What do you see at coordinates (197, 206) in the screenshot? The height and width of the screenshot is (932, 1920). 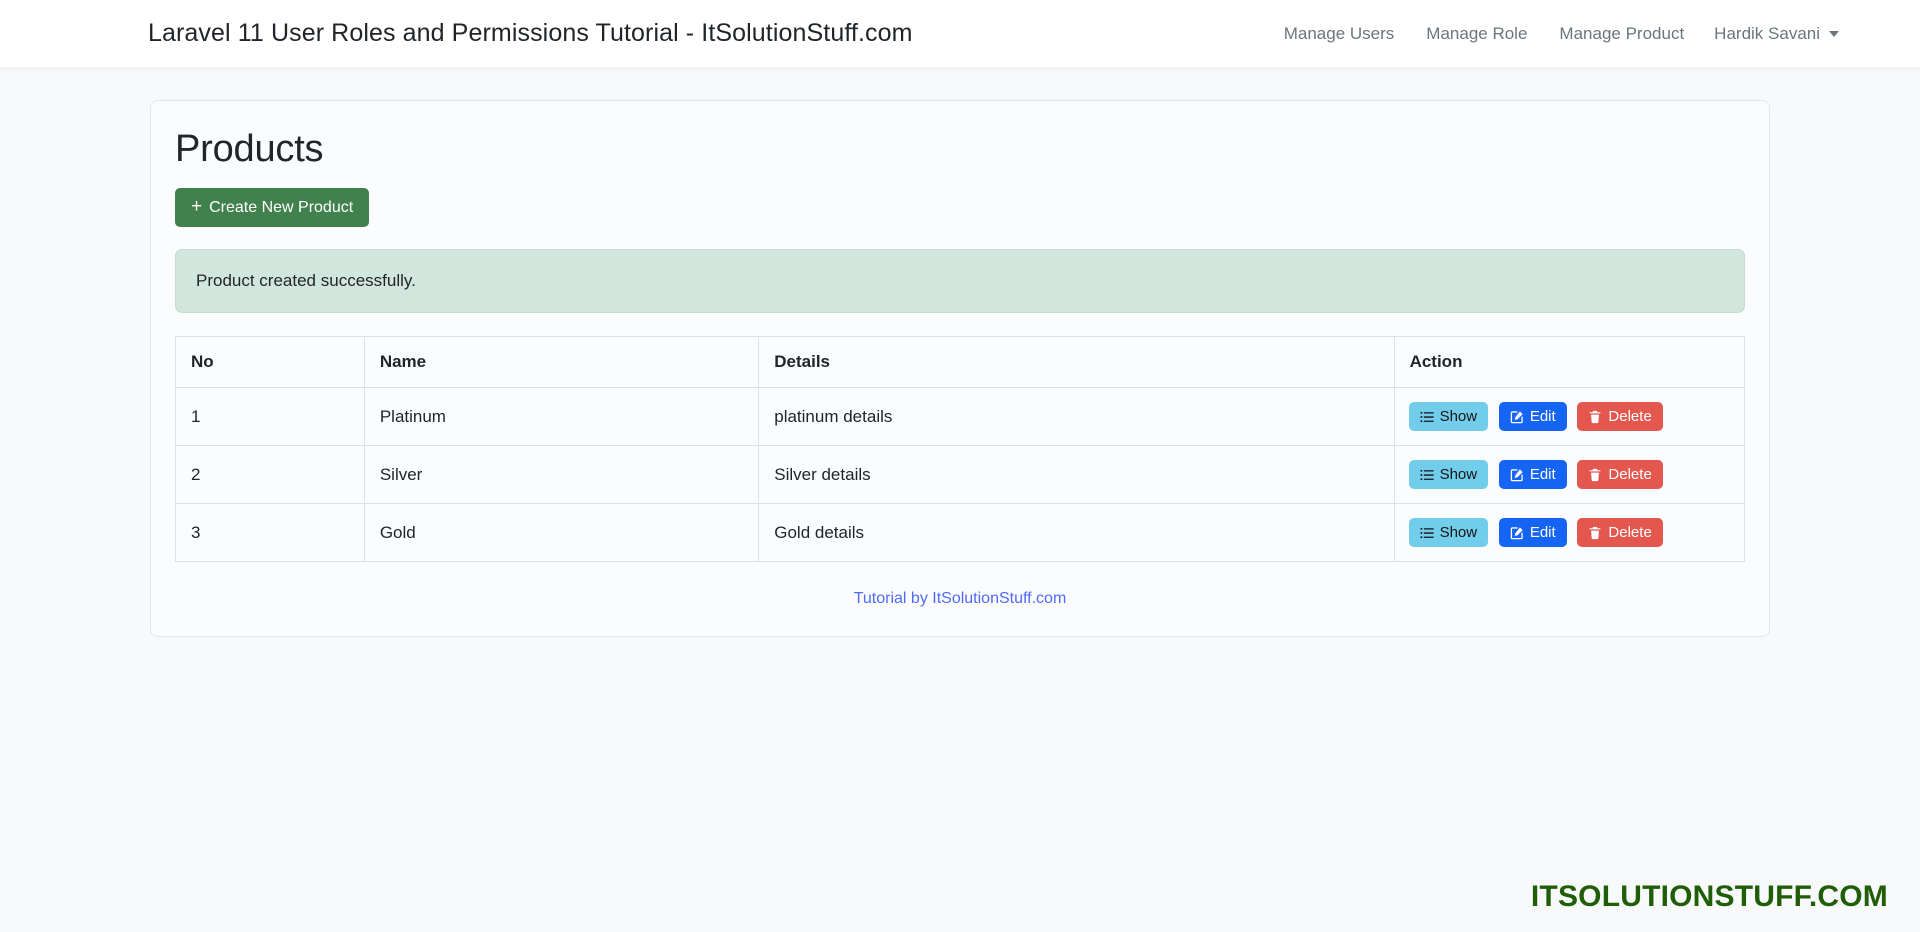 I see `plus-icon: +` at bounding box center [197, 206].